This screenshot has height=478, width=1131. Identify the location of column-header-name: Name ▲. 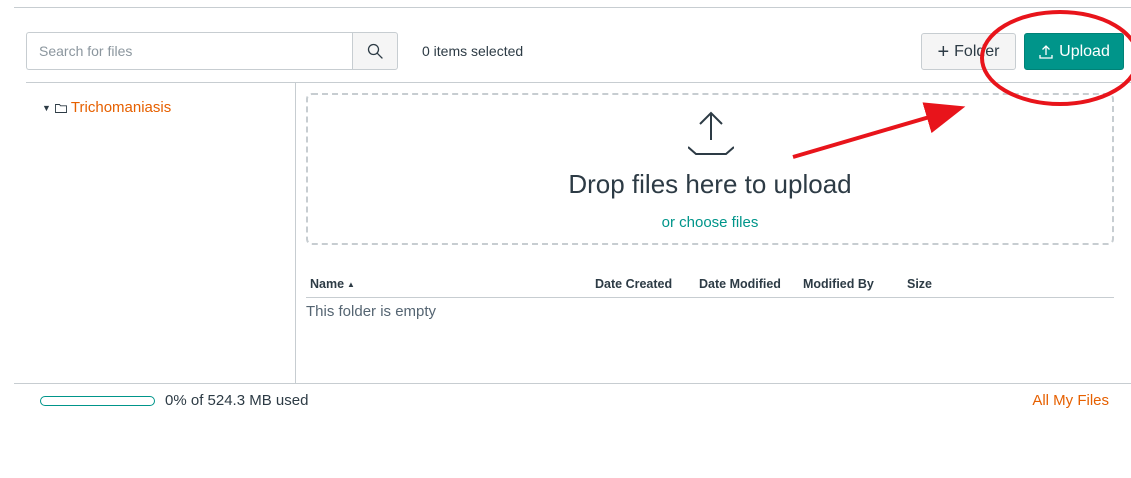
(332, 284).